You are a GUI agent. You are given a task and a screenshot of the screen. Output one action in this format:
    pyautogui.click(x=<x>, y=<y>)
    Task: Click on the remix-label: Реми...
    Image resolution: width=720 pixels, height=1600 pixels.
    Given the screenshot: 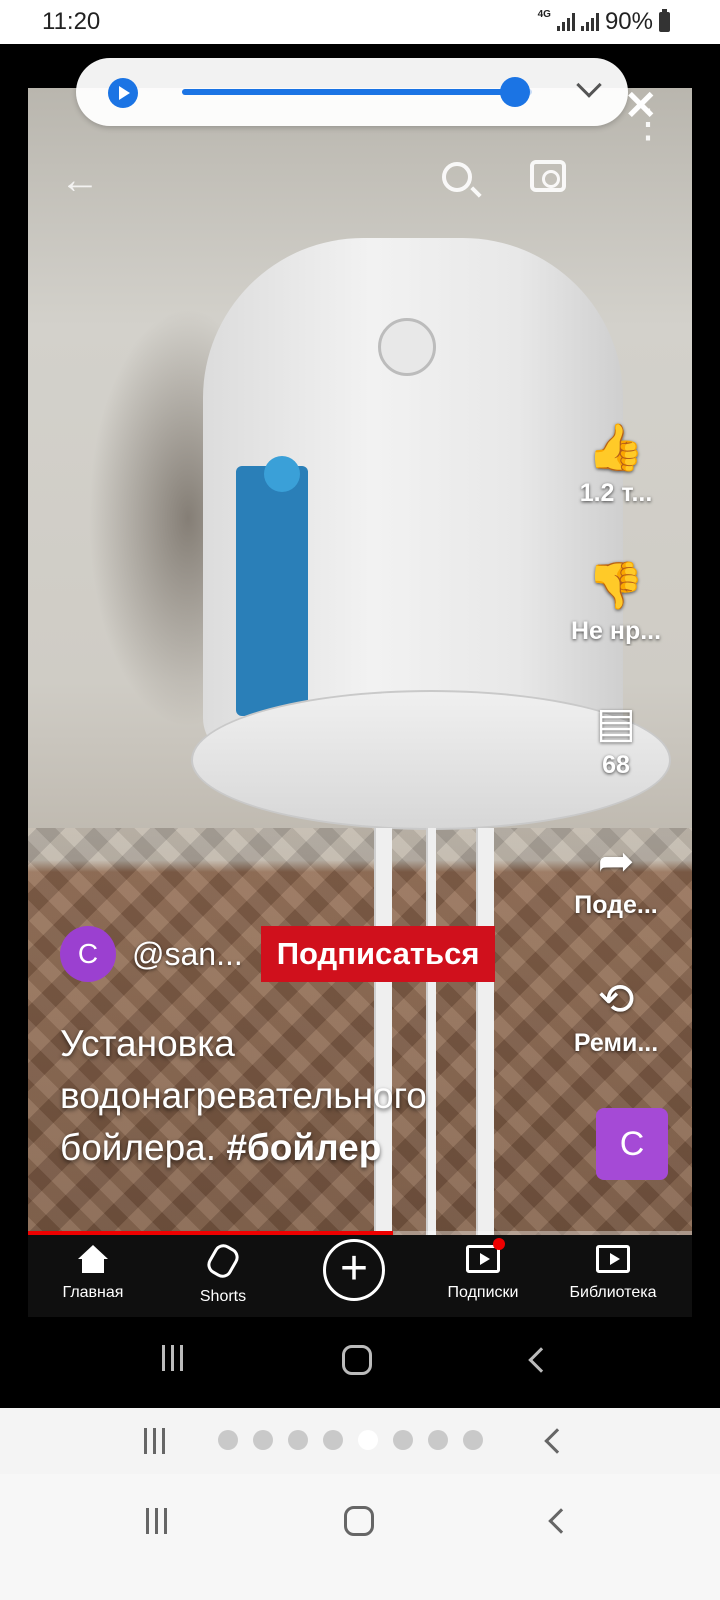 What is the action you would take?
    pyautogui.click(x=616, y=1043)
    